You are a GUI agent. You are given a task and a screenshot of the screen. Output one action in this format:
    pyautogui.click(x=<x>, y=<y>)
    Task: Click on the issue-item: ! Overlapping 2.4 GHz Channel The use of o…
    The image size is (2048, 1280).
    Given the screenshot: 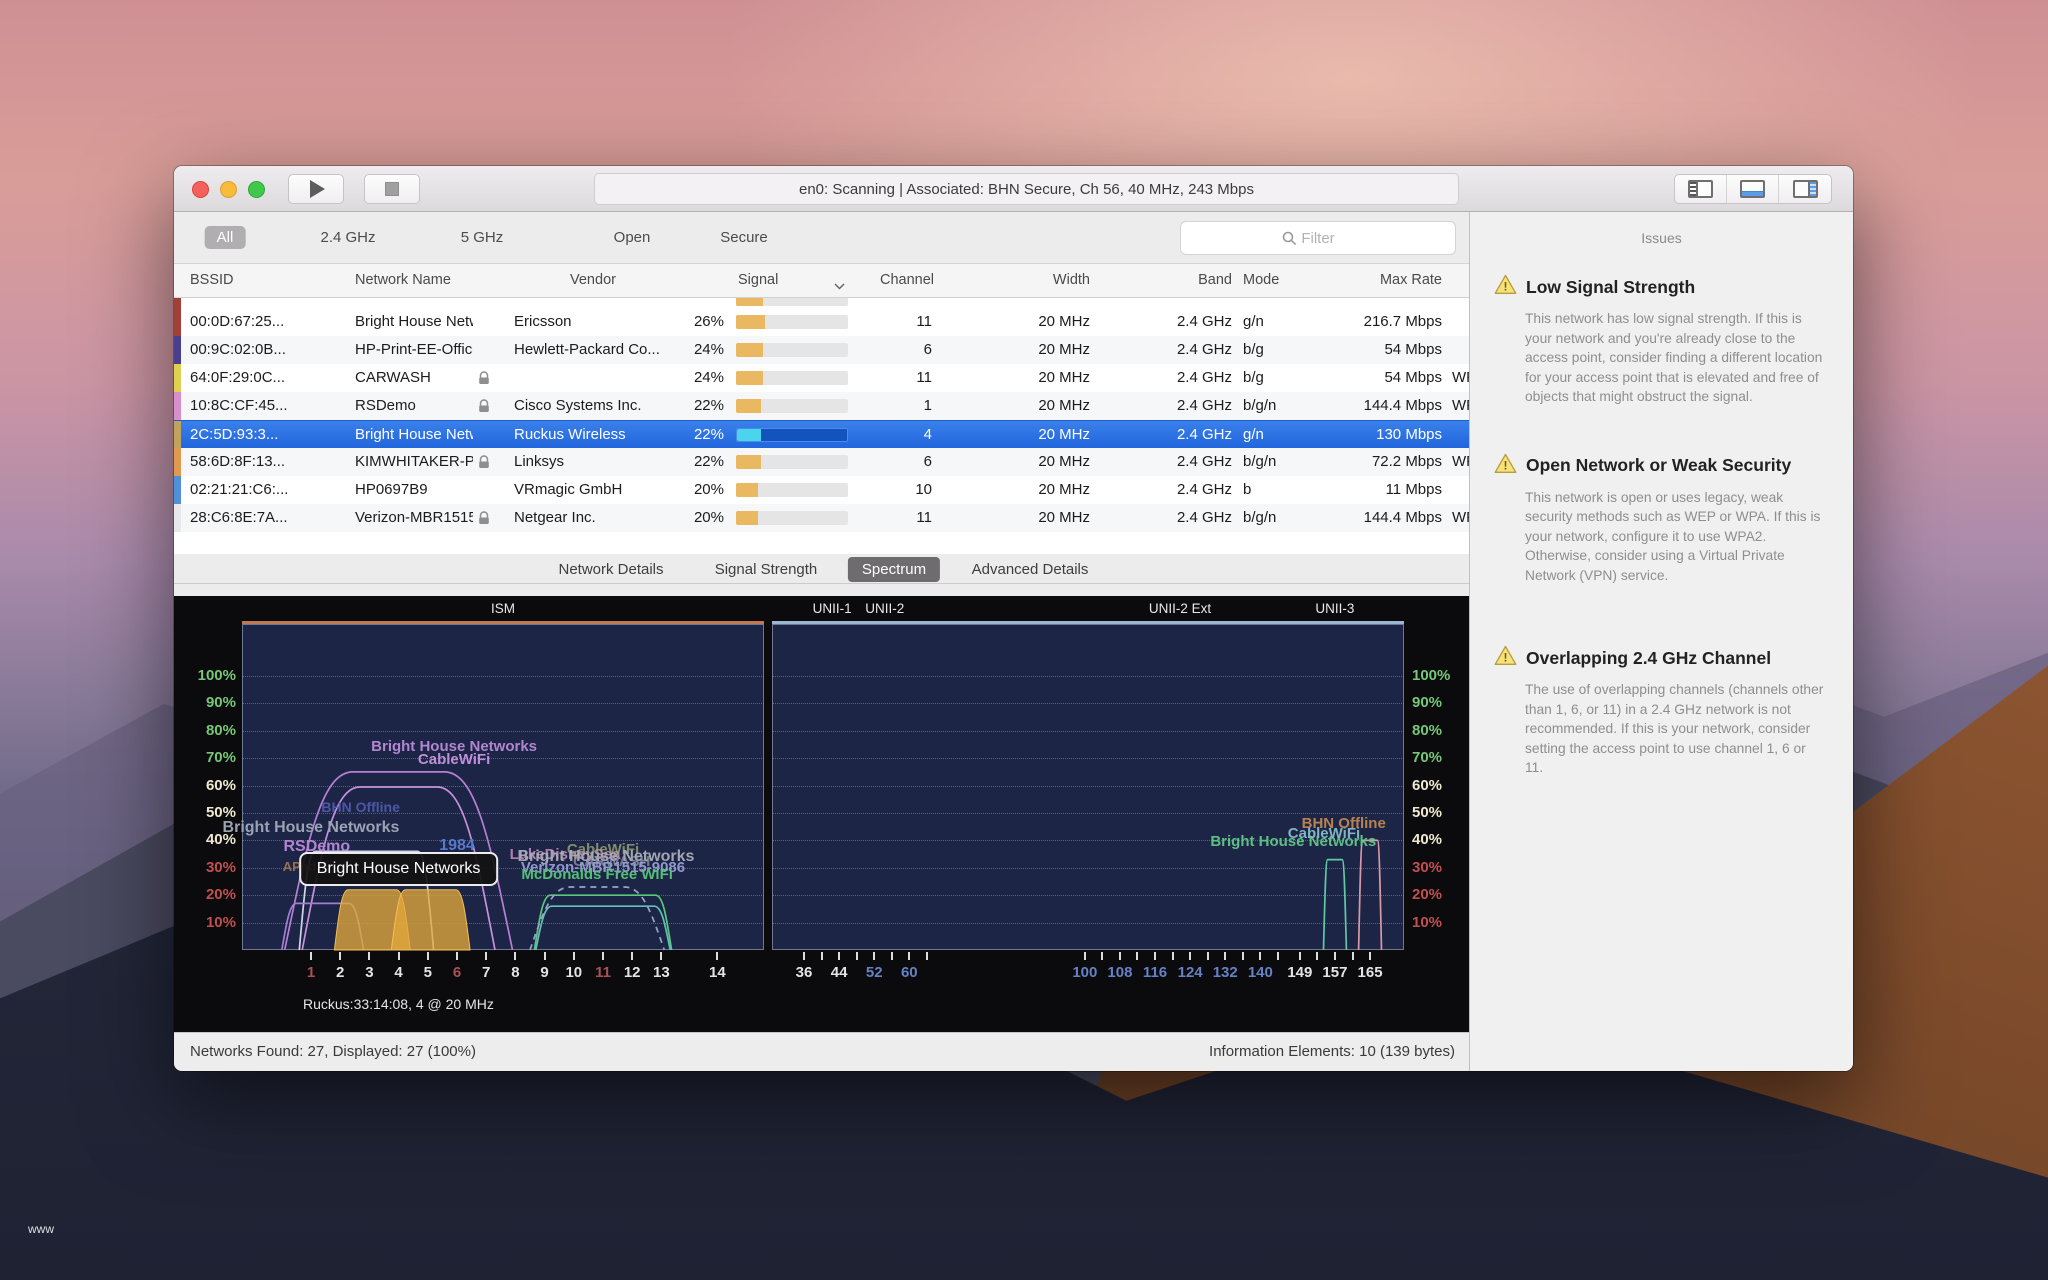 What is the action you would take?
    pyautogui.click(x=1661, y=711)
    